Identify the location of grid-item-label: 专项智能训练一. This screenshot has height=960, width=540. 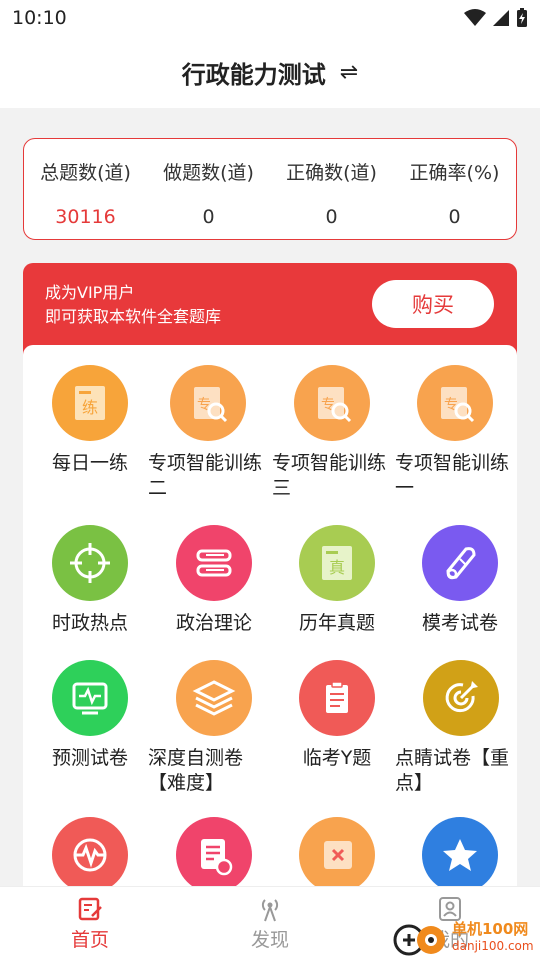
(452, 475).